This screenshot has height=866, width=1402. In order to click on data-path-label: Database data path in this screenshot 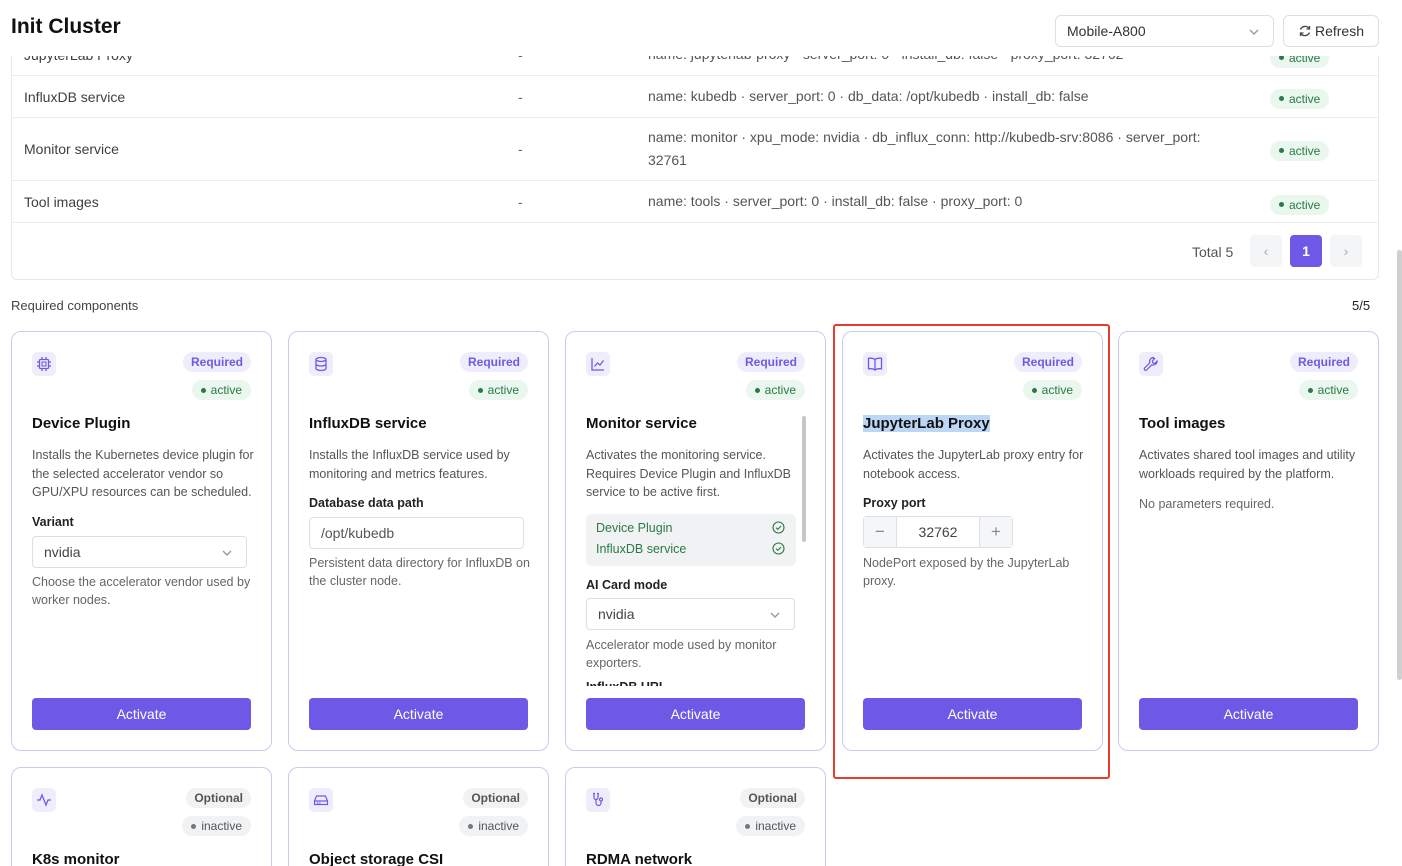, I will do `click(366, 503)`.